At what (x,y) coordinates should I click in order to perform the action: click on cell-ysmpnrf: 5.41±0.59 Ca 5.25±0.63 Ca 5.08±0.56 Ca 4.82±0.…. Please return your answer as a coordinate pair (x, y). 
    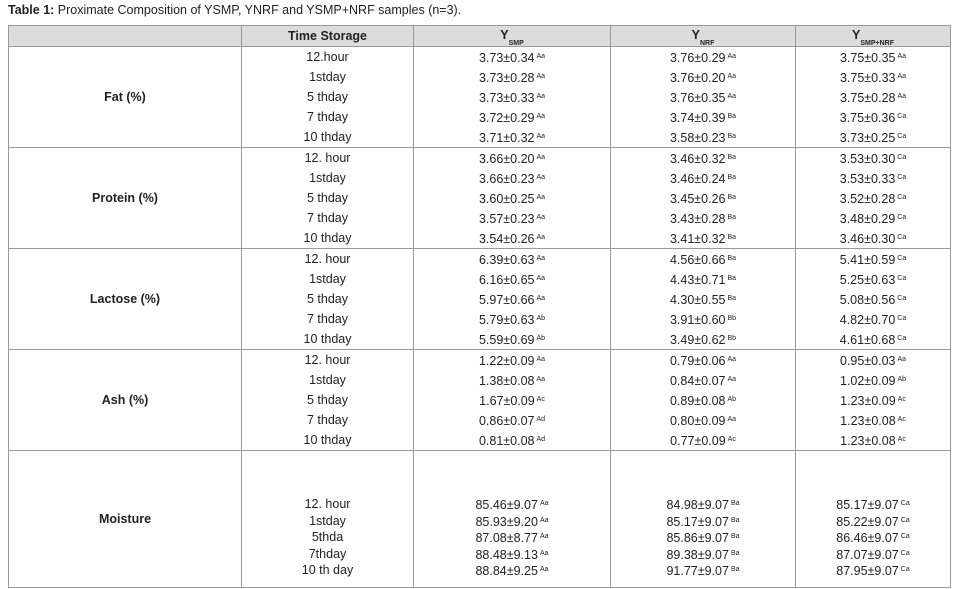
    Looking at the image, I should click on (873, 299).